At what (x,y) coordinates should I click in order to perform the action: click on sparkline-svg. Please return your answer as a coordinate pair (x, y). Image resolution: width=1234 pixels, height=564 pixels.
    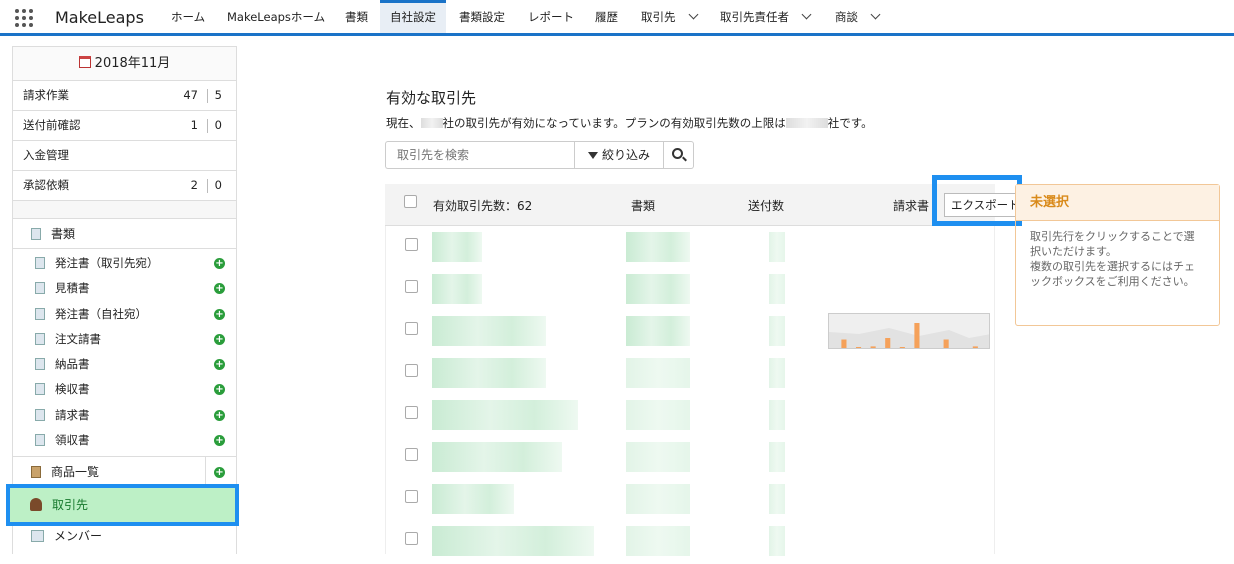
    Looking at the image, I should click on (909, 336).